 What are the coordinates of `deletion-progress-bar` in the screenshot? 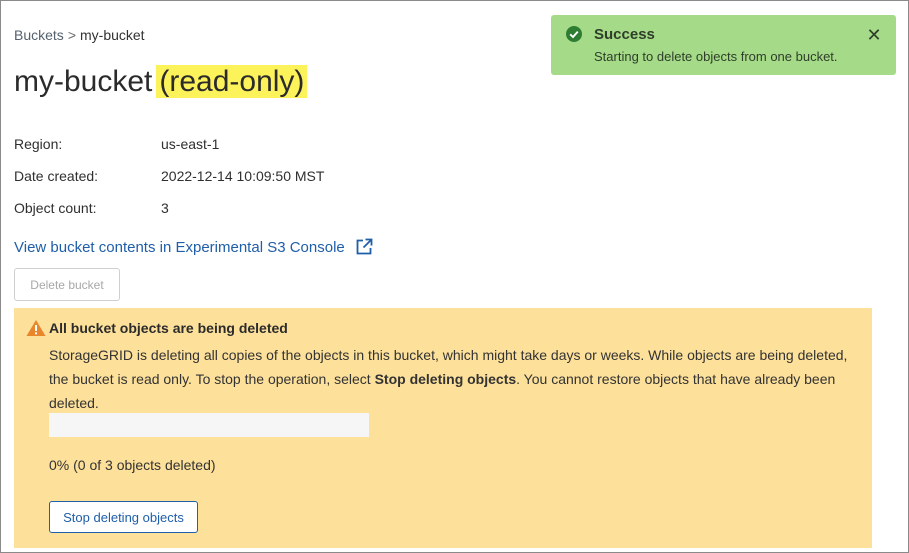 It's located at (209, 425).